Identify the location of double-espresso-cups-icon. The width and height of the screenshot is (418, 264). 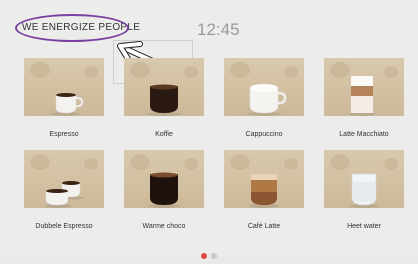
(64, 194).